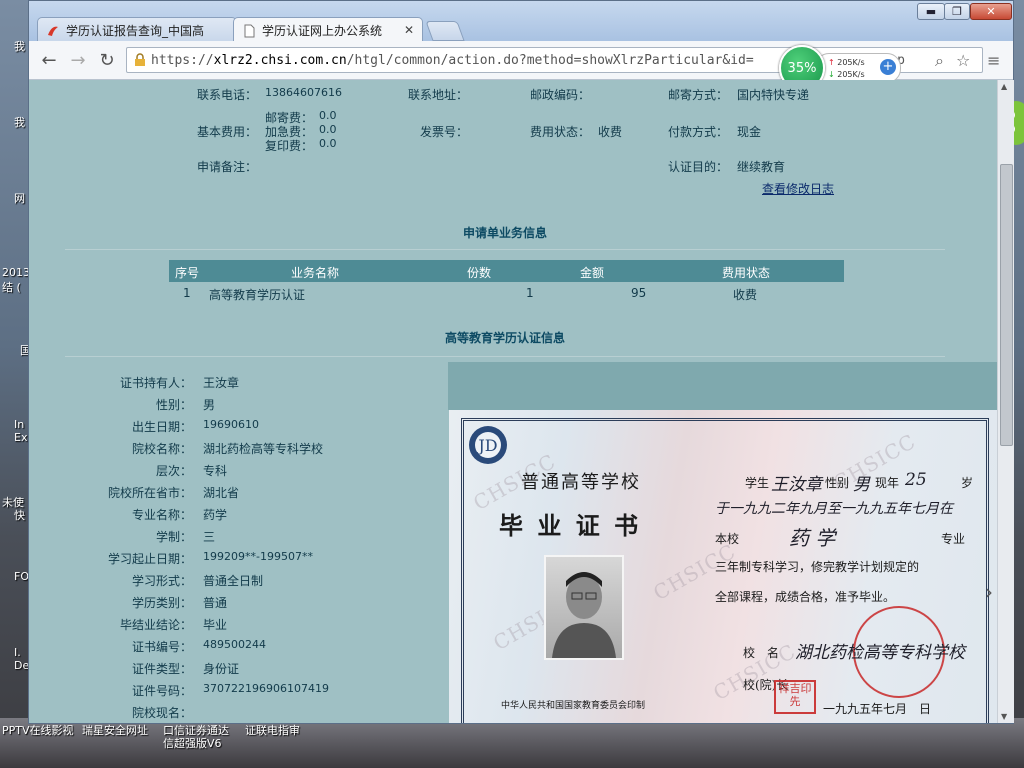 The image size is (1024, 768). I want to click on field-value: 19690610, so click(231, 424).